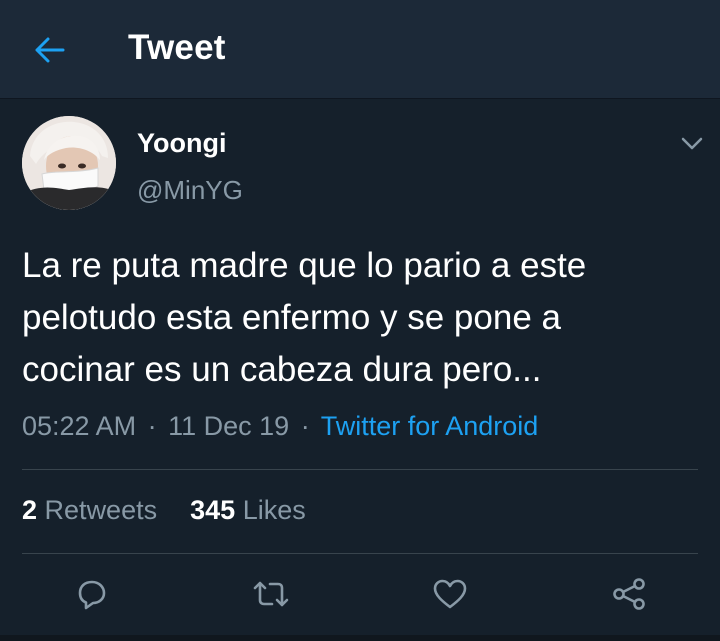  Describe the element at coordinates (69, 163) in the screenshot. I see `avatar` at that location.